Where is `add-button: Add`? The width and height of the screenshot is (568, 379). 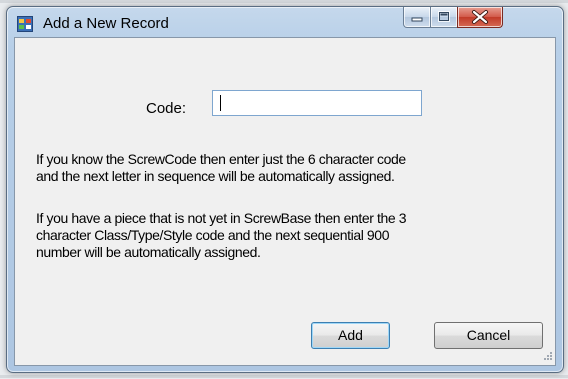
add-button: Add is located at coordinates (350, 335).